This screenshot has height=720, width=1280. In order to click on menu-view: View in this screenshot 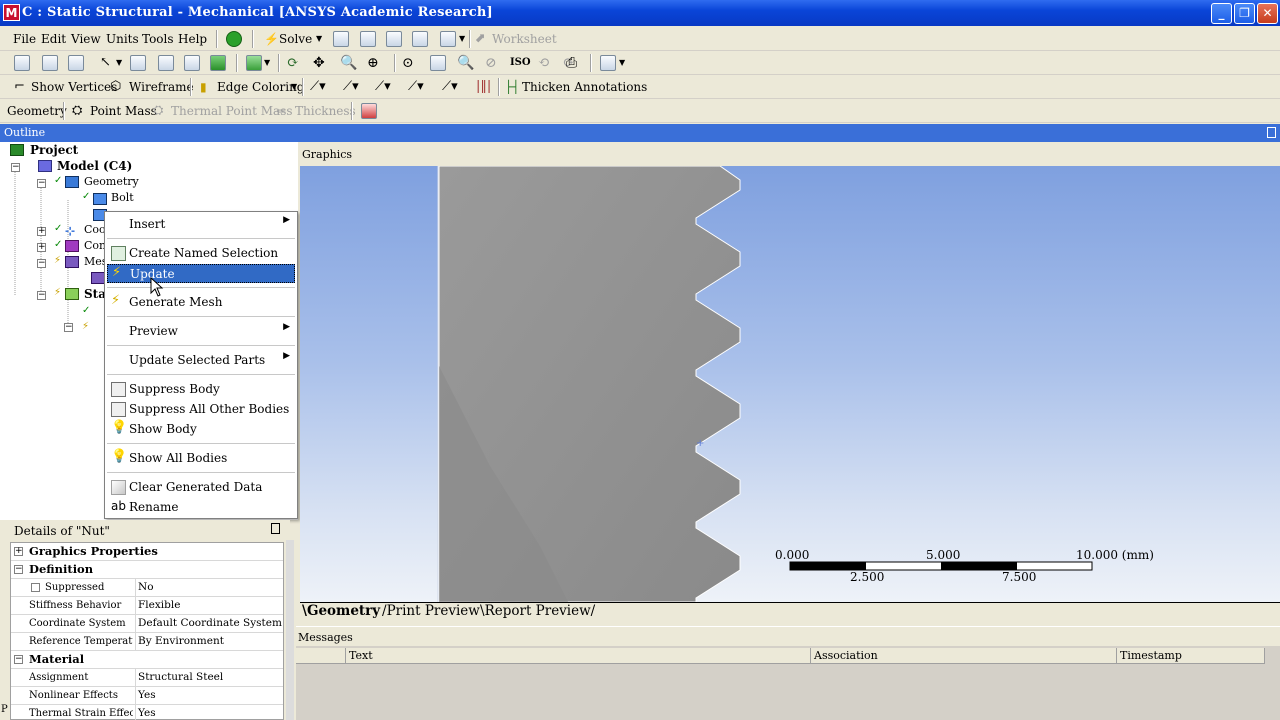, I will do `click(86, 39)`.